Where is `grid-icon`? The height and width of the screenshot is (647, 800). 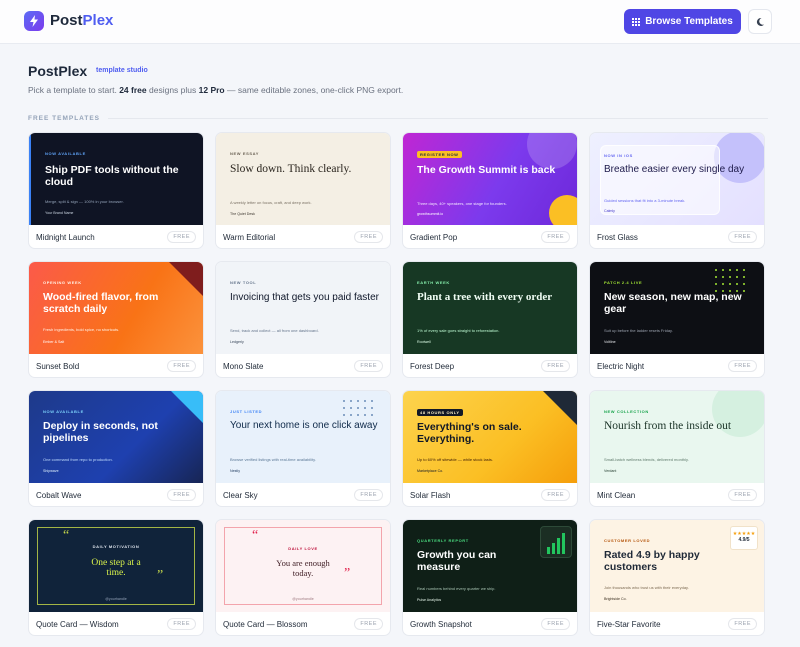 grid-icon is located at coordinates (636, 21).